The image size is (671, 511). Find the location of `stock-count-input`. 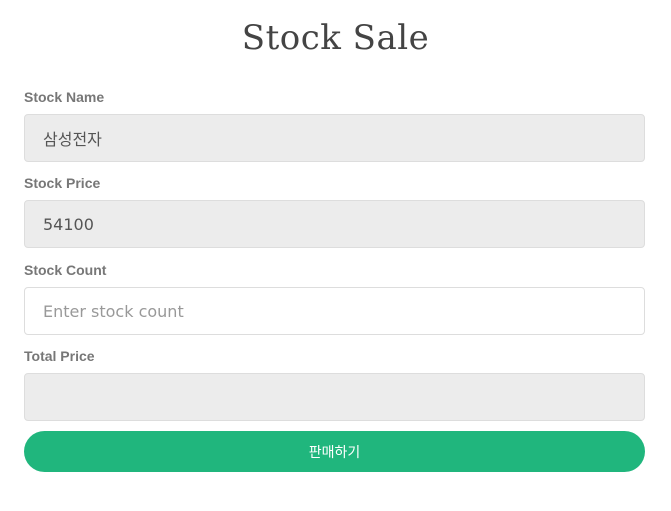

stock-count-input is located at coordinates (334, 311).